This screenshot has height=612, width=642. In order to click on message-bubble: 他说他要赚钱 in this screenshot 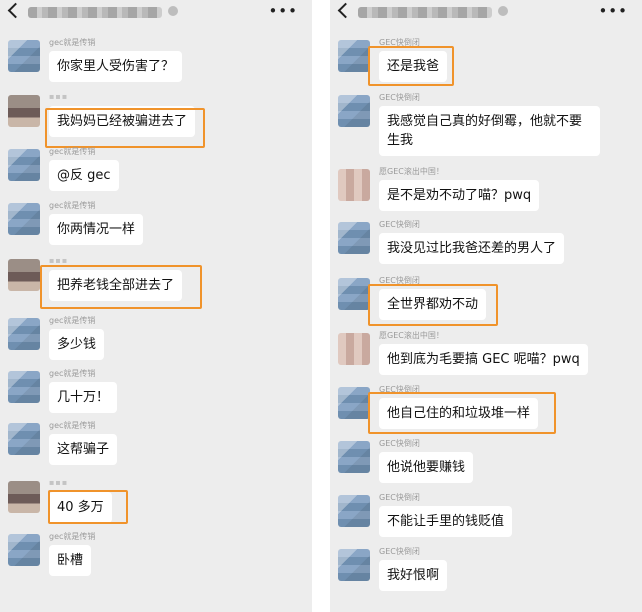, I will do `click(426, 467)`.